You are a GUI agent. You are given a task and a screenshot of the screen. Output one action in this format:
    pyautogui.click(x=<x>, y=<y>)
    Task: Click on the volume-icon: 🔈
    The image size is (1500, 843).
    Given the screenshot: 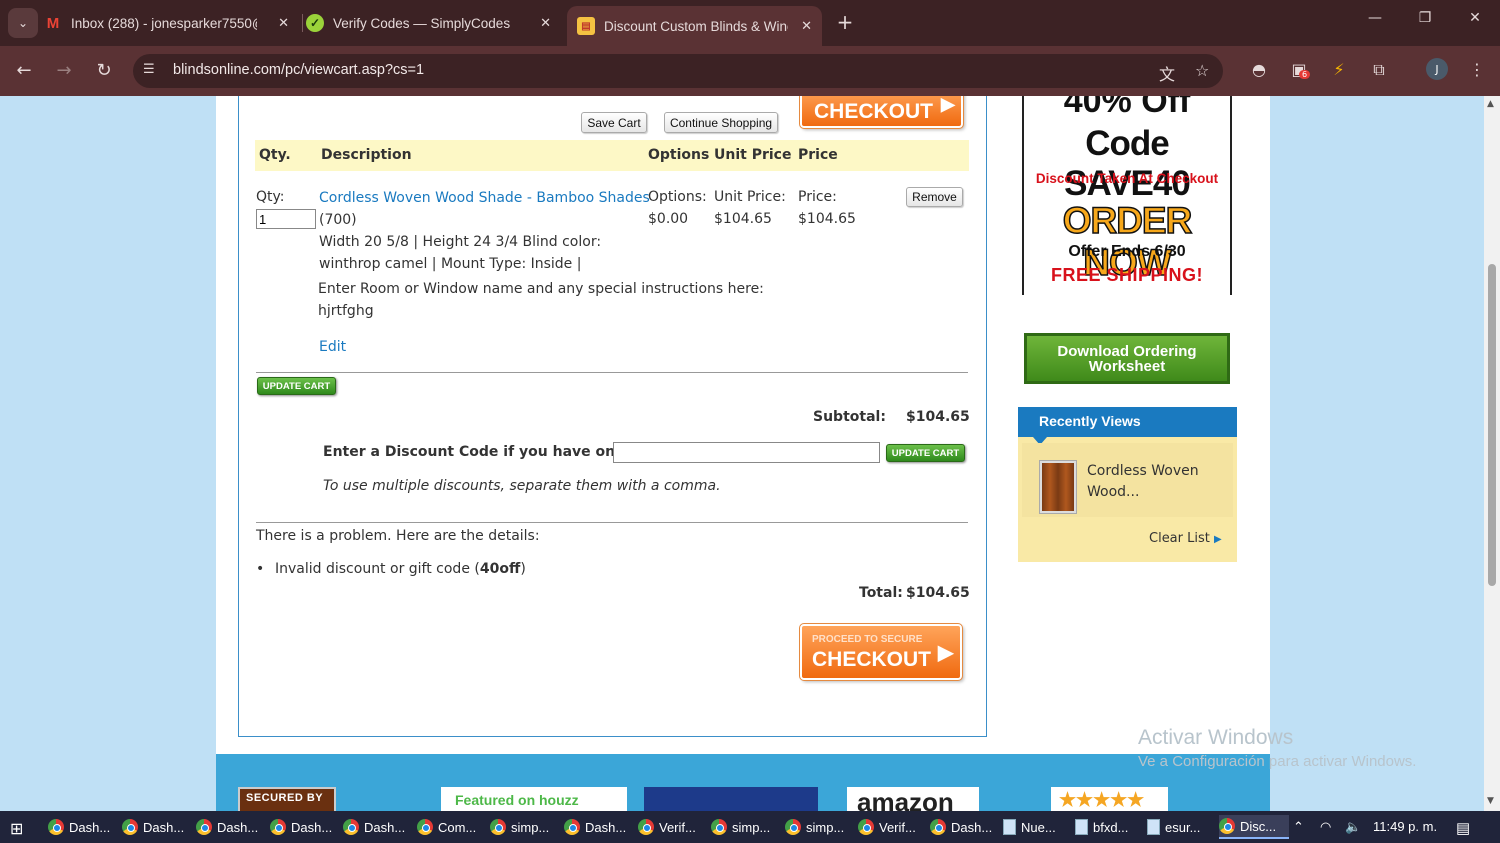 What is the action you would take?
    pyautogui.click(x=1353, y=827)
    